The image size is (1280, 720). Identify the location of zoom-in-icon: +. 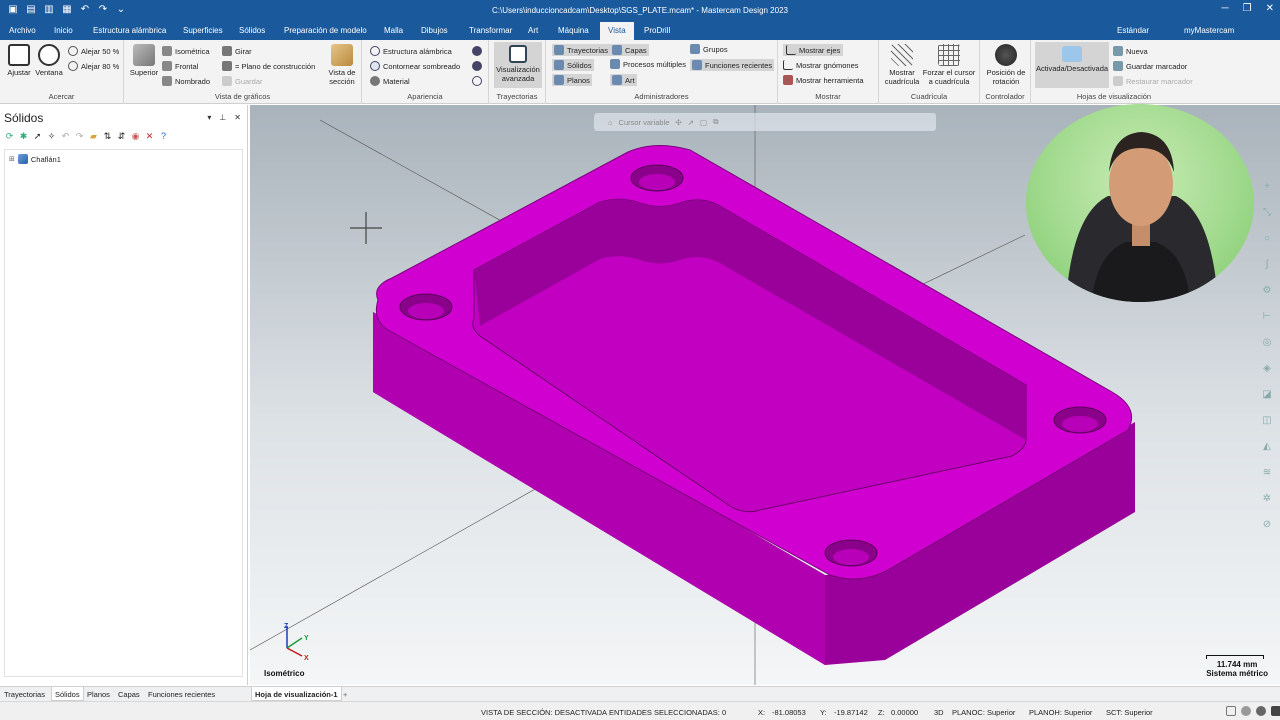
(1267, 187).